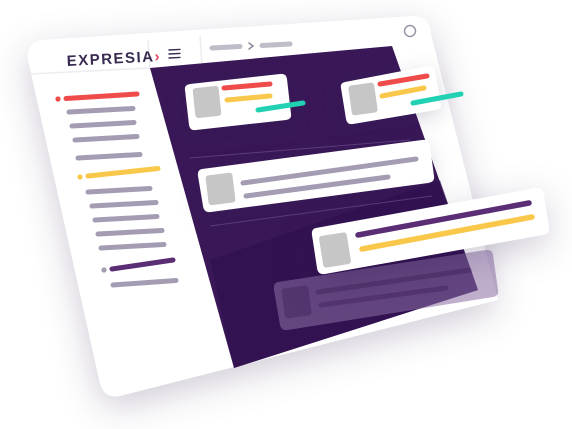  Describe the element at coordinates (410, 31) in the screenshot. I see `user-avatar-icon` at that location.